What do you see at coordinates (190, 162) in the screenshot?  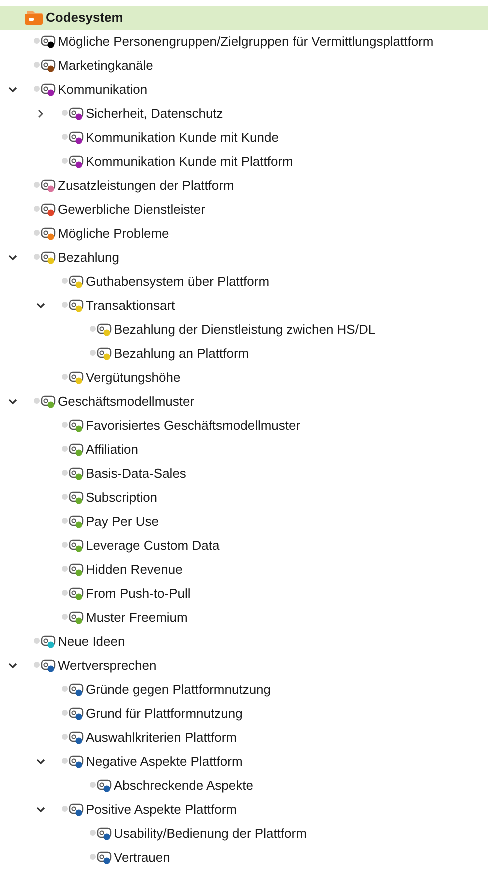 I see `code-label: Kommunikation Kunde mit Plattform` at bounding box center [190, 162].